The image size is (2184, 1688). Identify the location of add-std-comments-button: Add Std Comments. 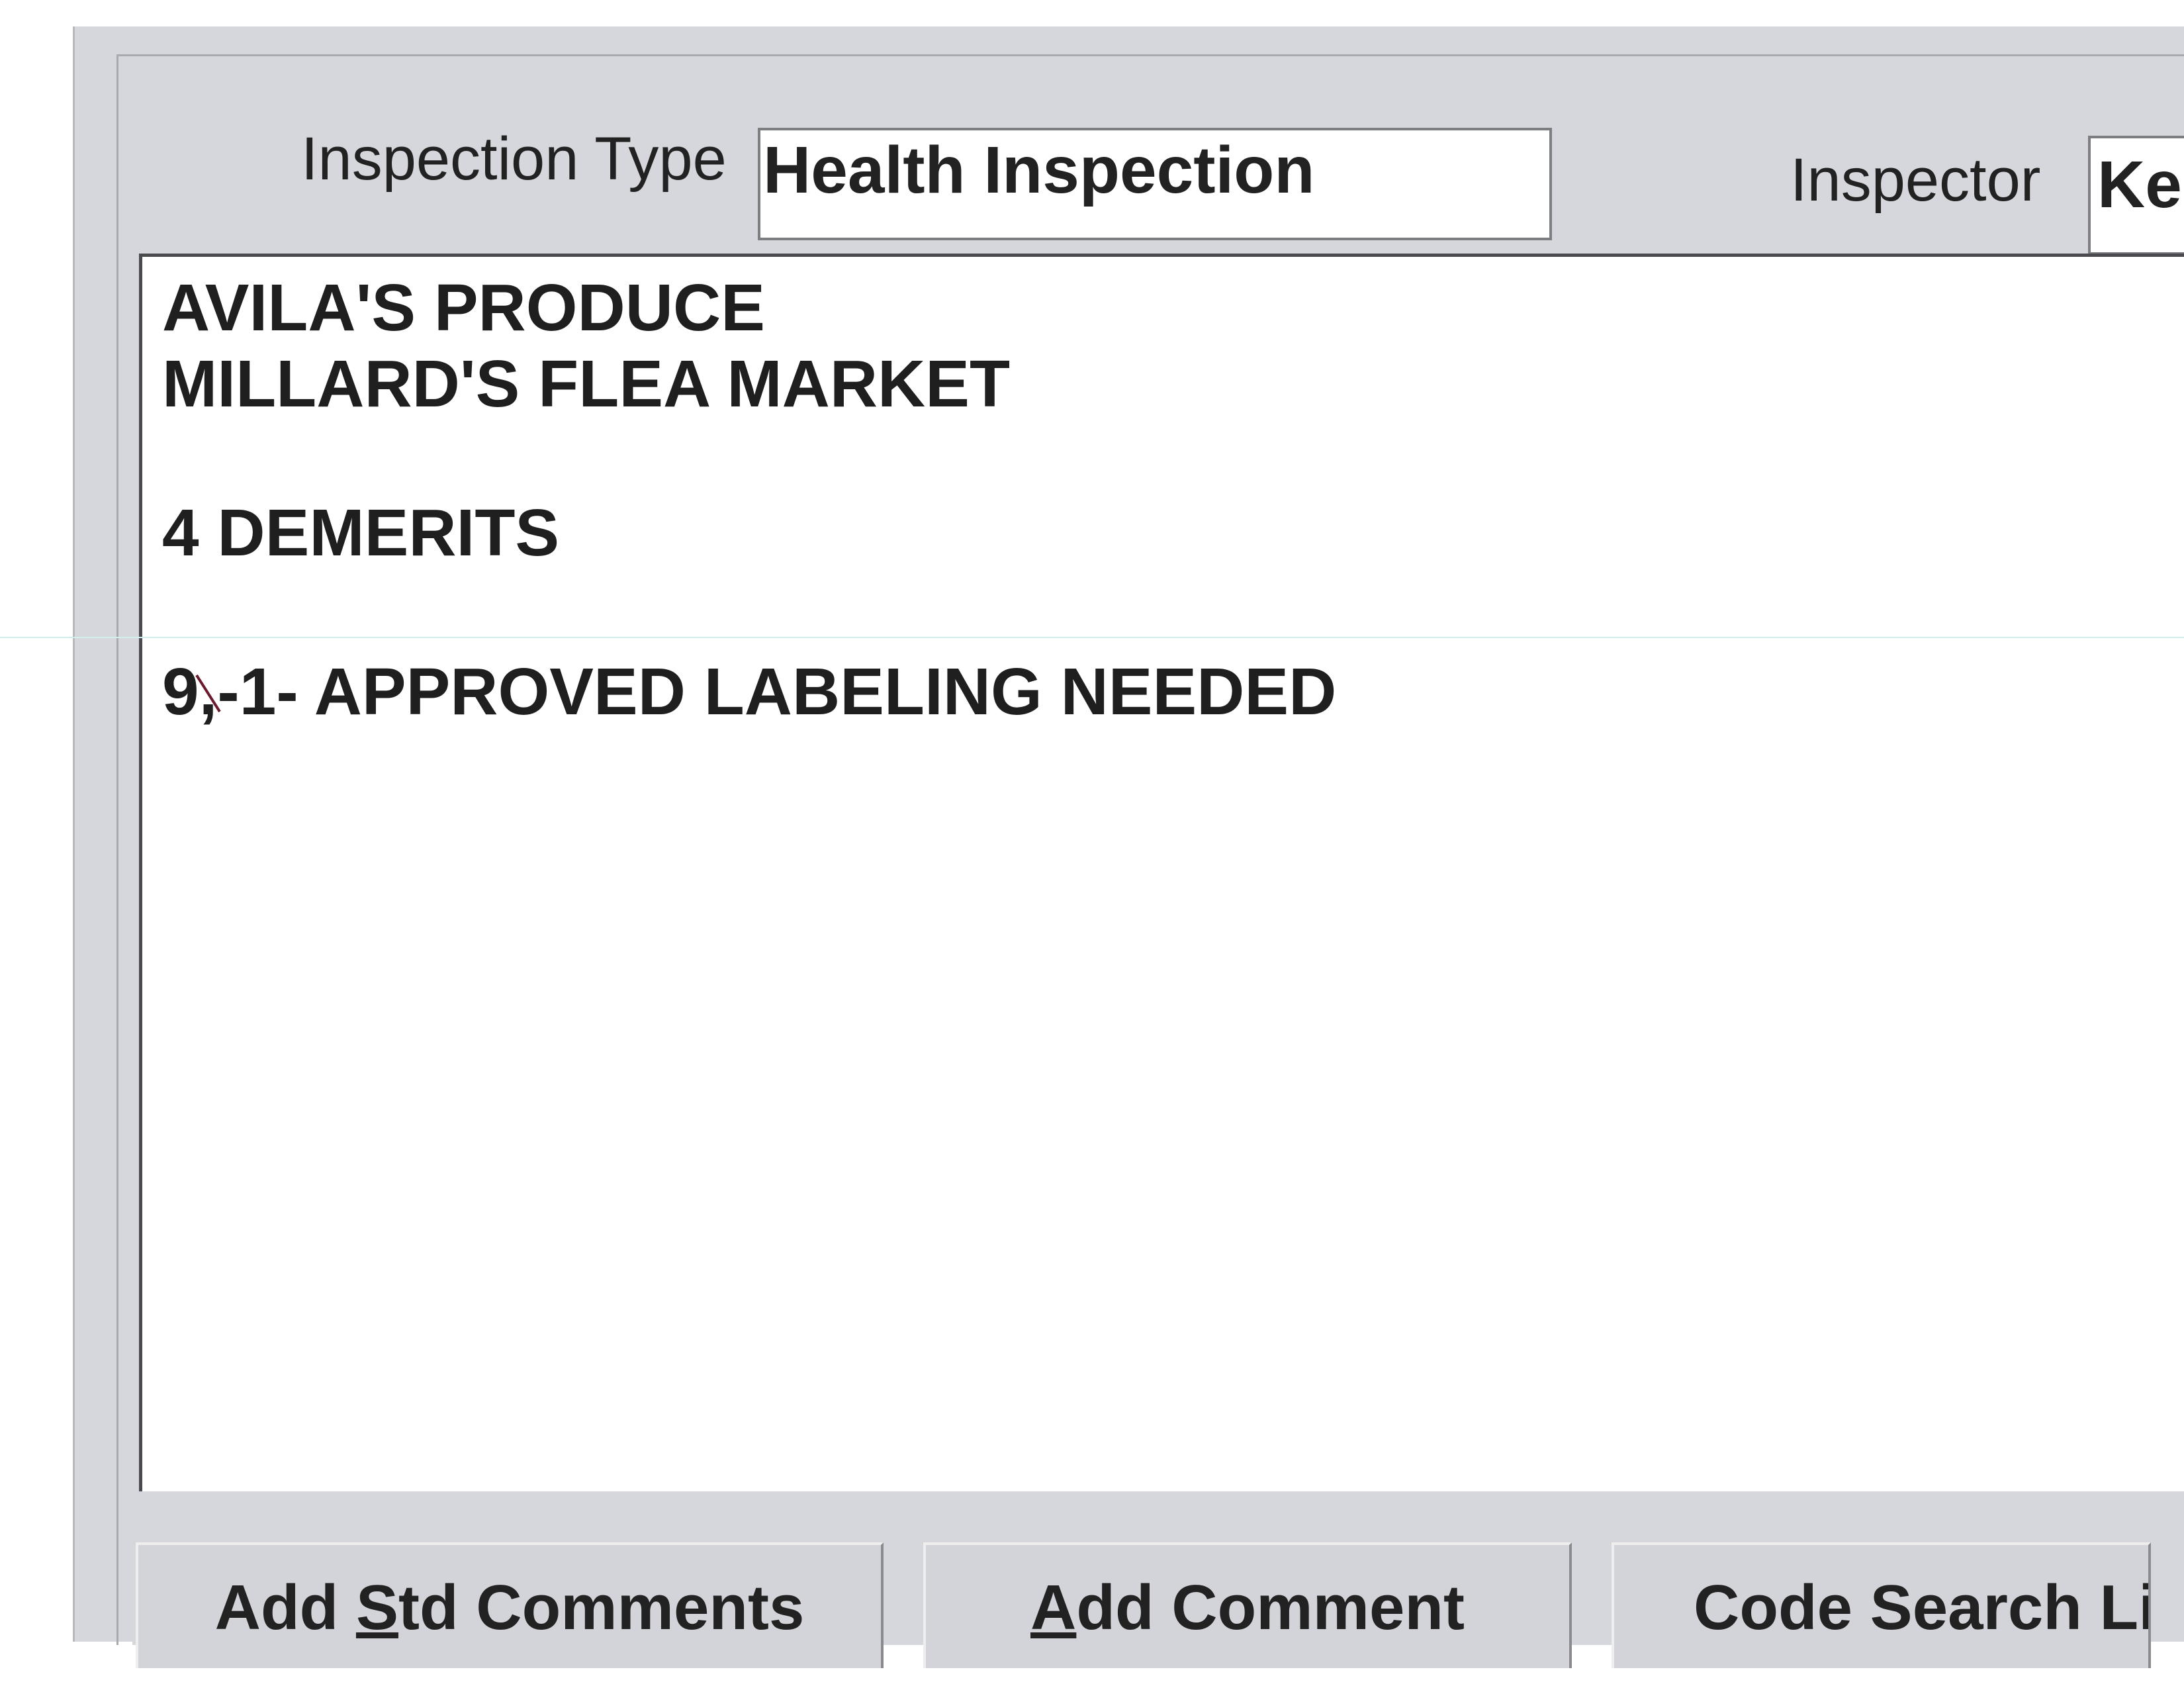
(510, 1605).